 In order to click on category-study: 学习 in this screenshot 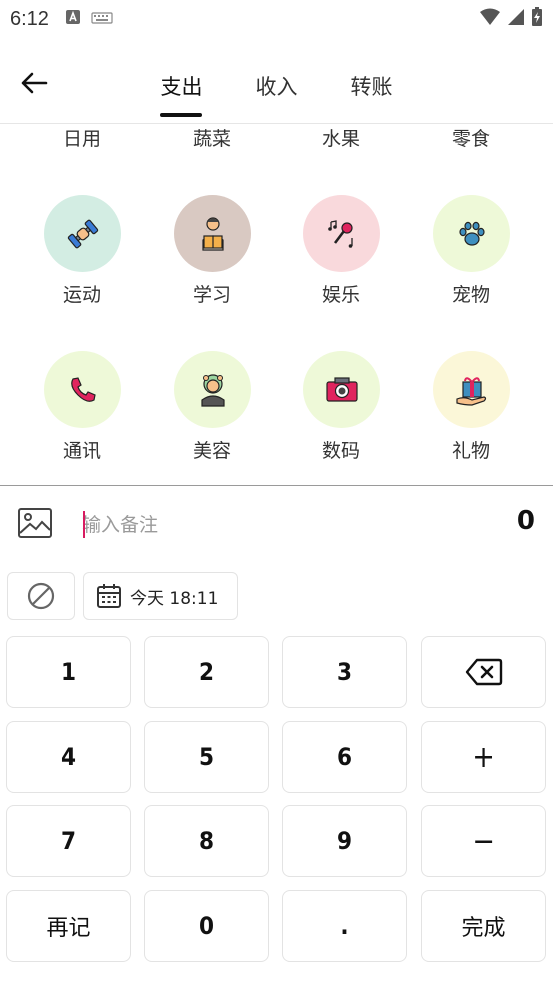, I will do `click(212, 265)`.